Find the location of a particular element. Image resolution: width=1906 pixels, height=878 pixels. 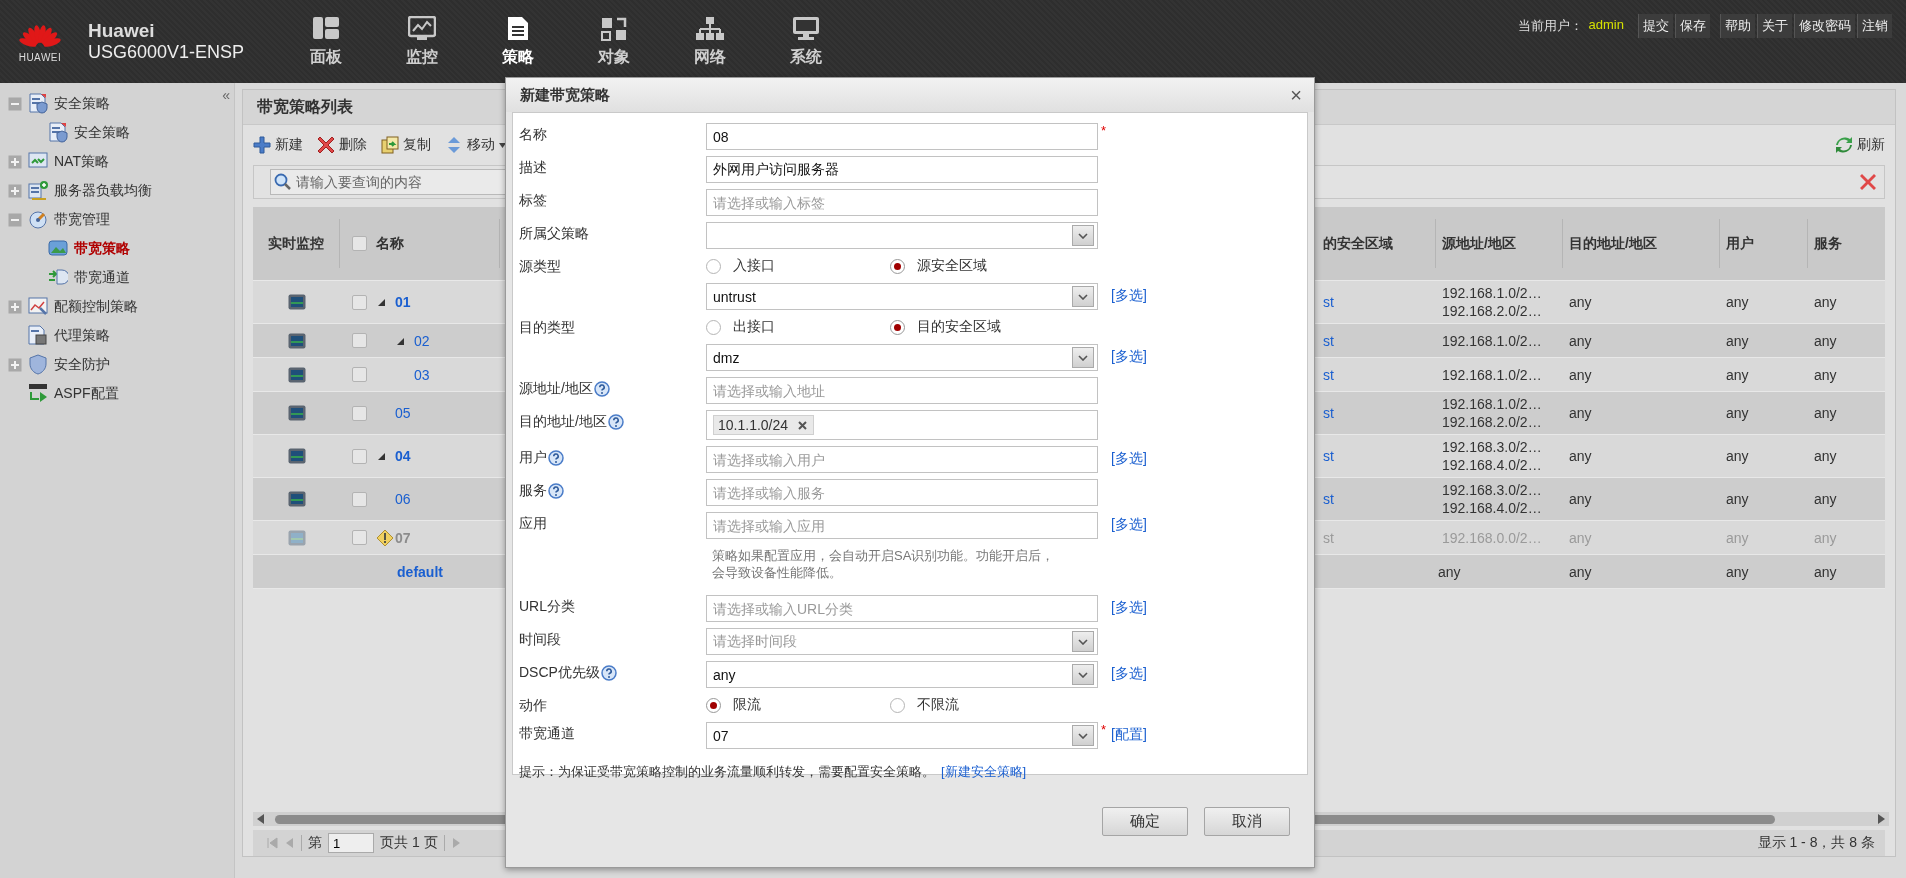

field-label: 应用 is located at coordinates (533, 524).